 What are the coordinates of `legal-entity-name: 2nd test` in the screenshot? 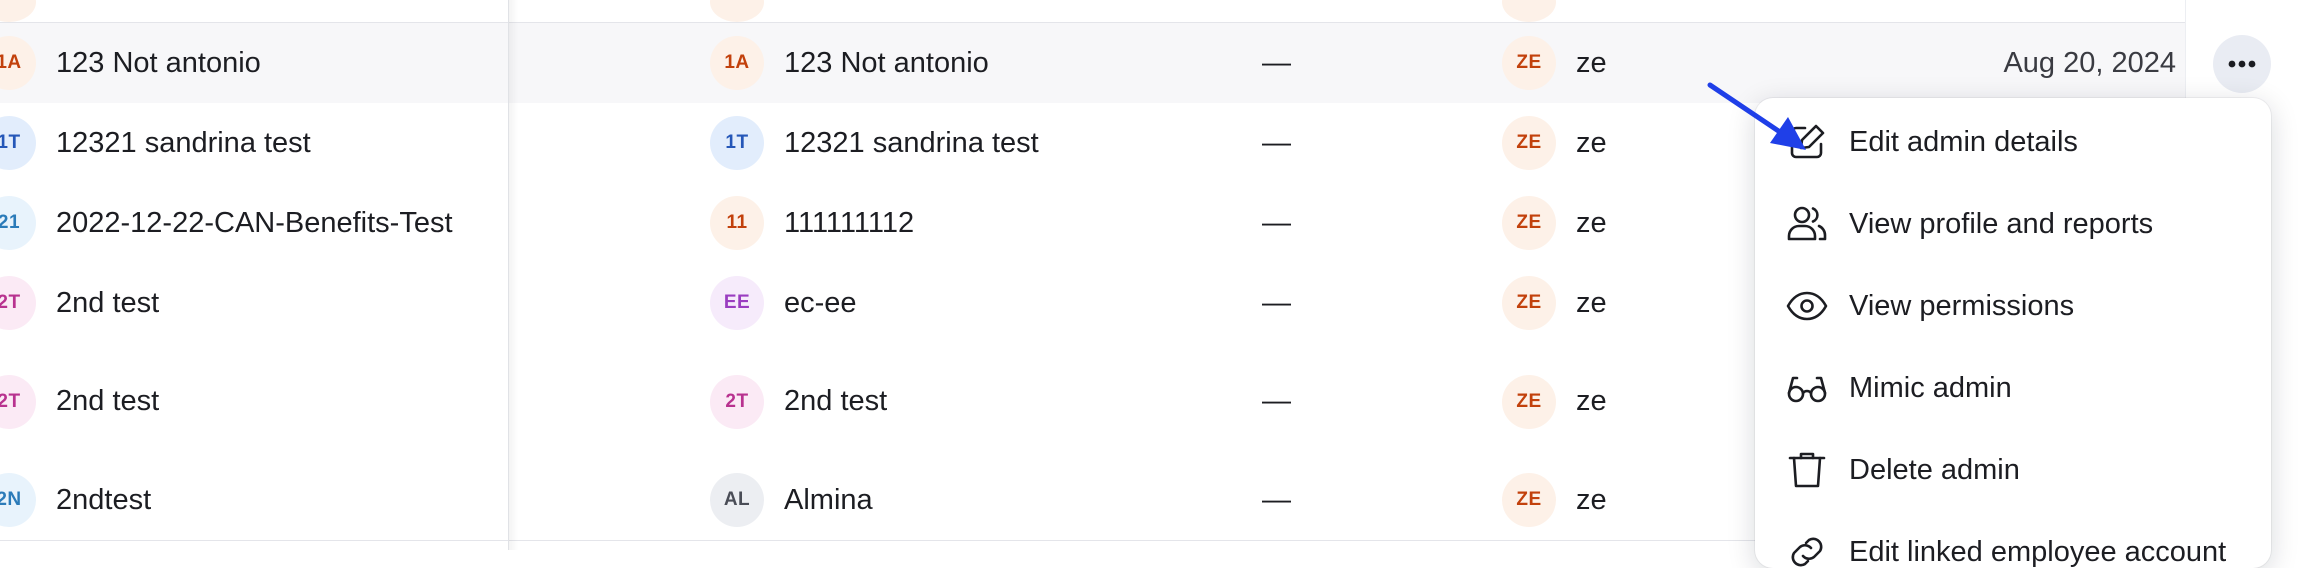 It's located at (835, 401).